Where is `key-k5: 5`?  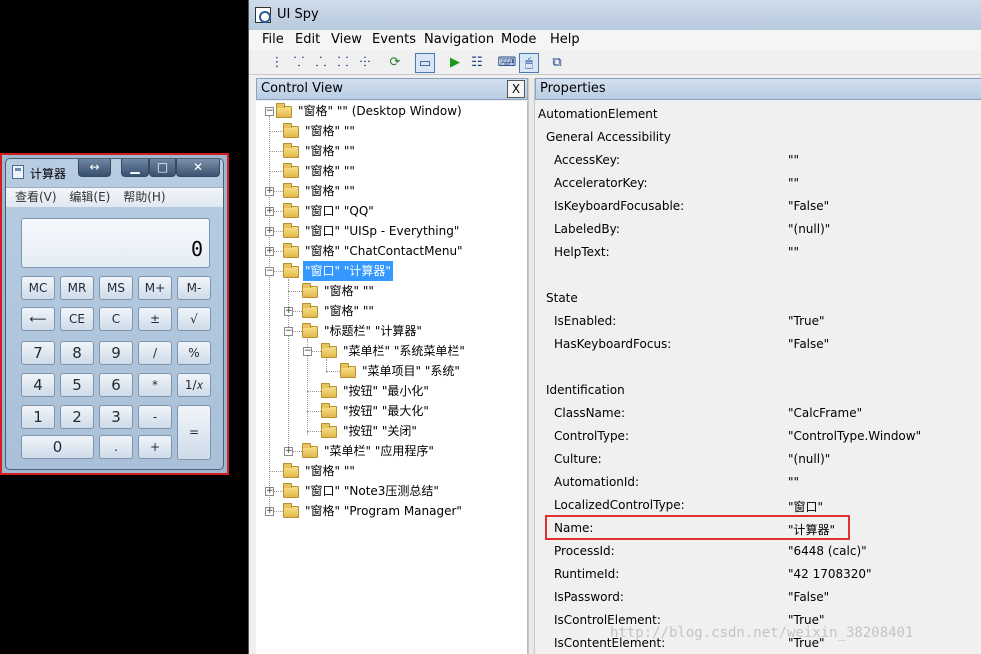 key-k5: 5 is located at coordinates (77, 385).